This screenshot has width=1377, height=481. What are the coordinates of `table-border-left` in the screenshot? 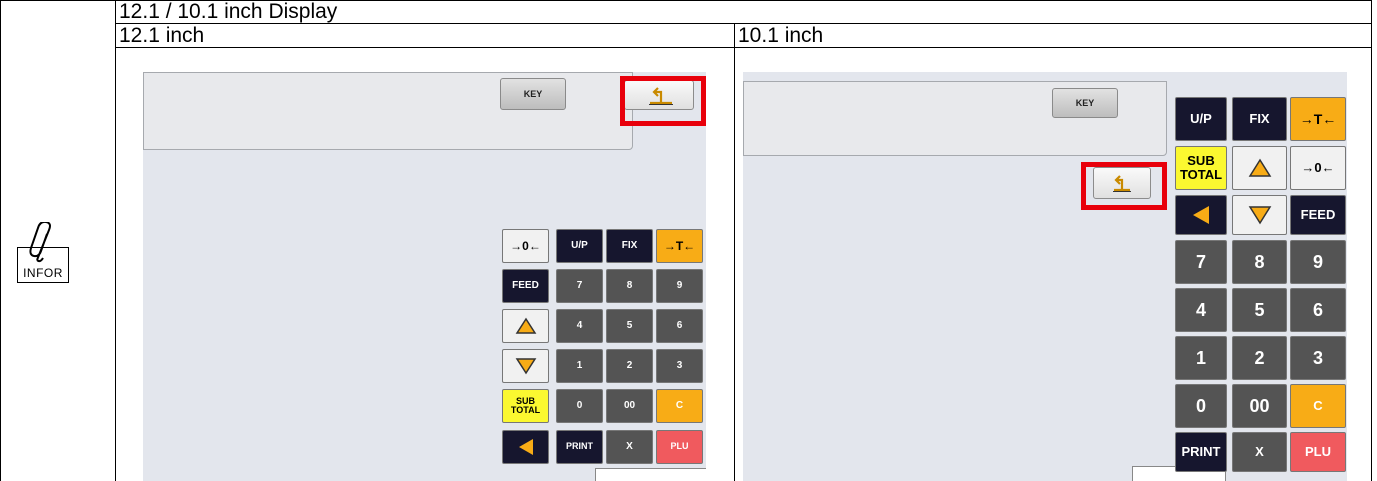 It's located at (0, 240).